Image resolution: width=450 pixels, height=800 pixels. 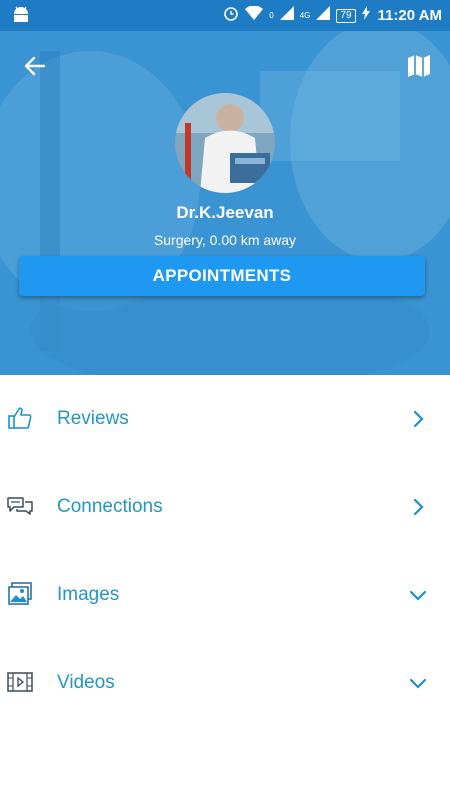 What do you see at coordinates (271, 15) in the screenshot?
I see `network-label-1: 0` at bounding box center [271, 15].